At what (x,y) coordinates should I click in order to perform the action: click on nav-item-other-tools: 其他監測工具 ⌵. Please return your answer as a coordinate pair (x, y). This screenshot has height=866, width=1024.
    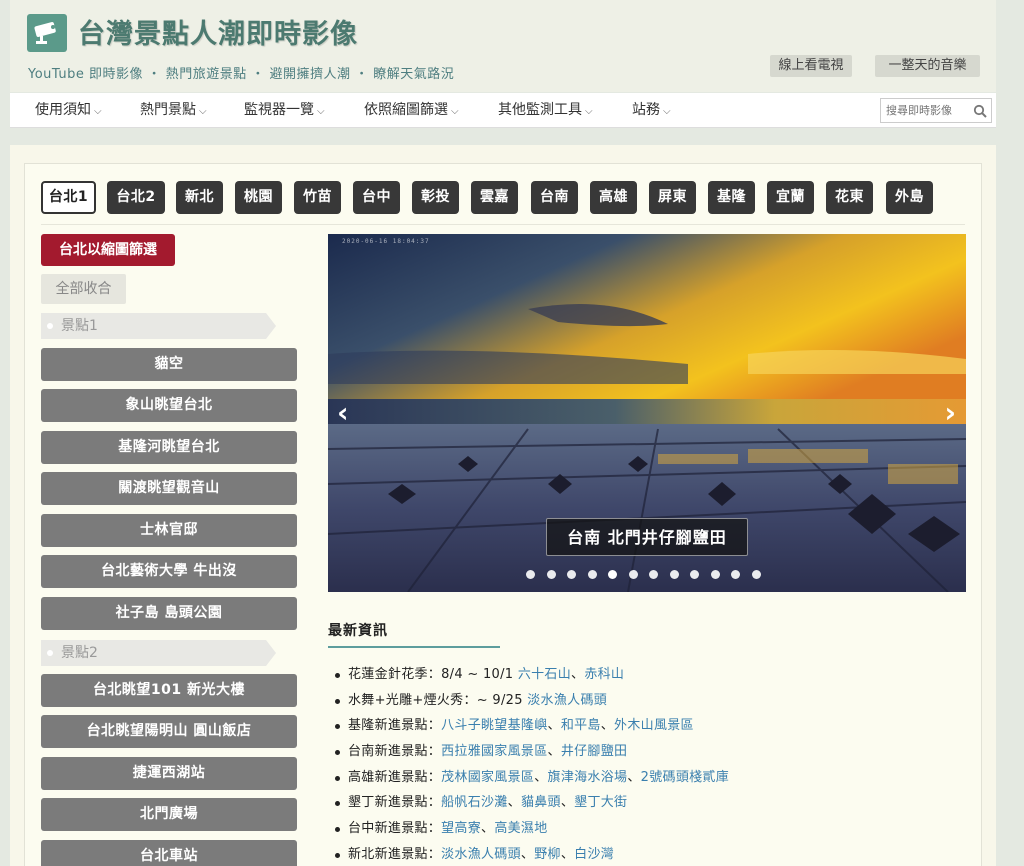
    Looking at the image, I should click on (545, 110).